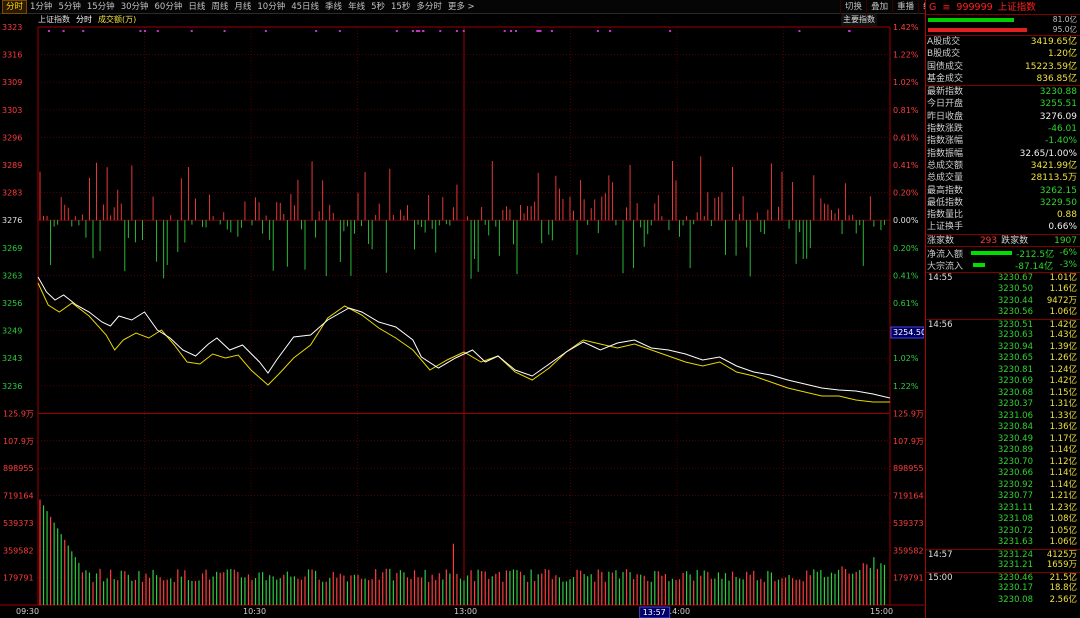  What do you see at coordinates (1063, 289) in the screenshot?
I see `tick-volume: 1.16亿` at bounding box center [1063, 289].